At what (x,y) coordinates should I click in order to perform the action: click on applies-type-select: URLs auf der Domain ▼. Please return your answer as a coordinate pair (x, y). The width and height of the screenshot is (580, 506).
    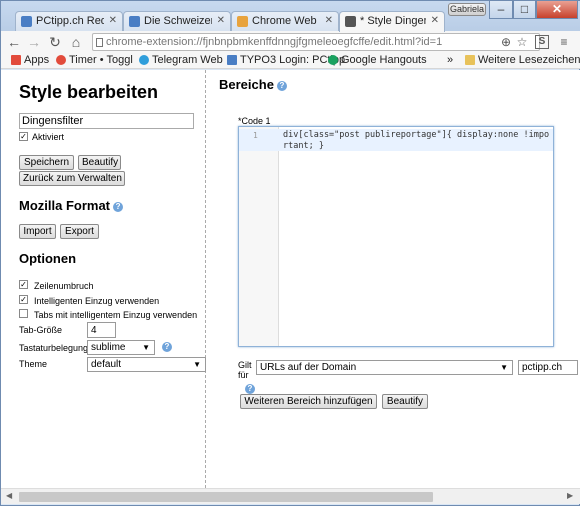
    Looking at the image, I should click on (384, 367).